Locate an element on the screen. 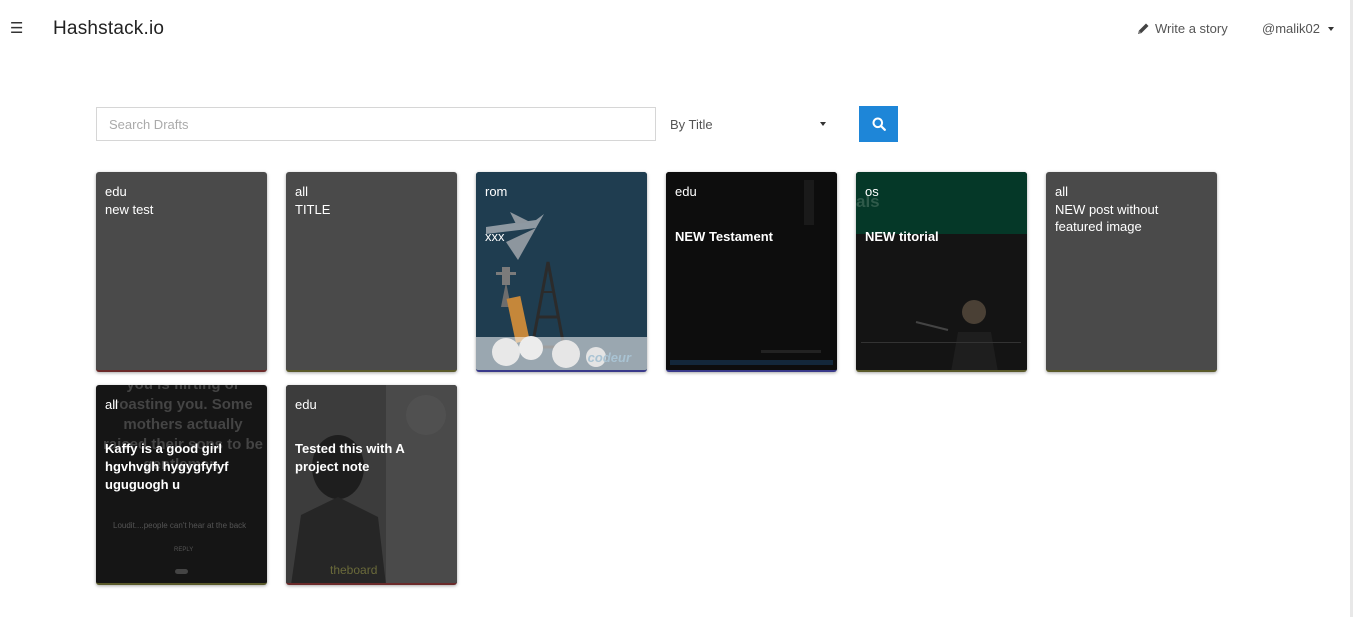  card-title: TITLE is located at coordinates (313, 209).